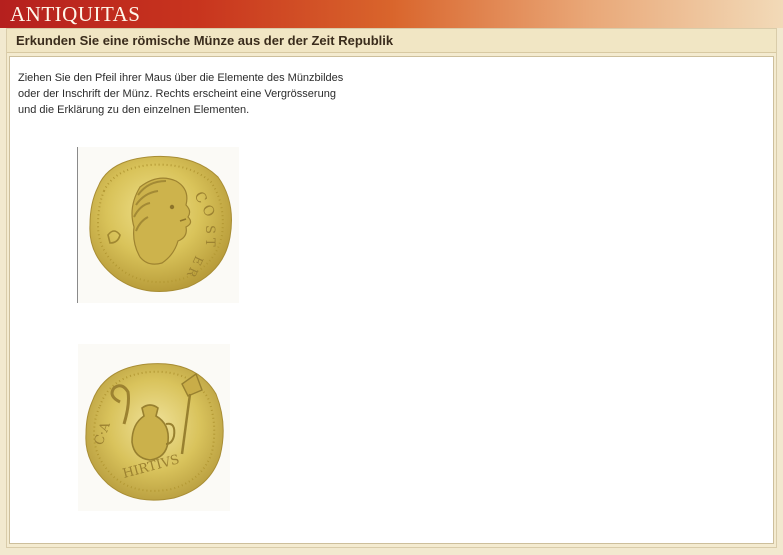 The image size is (783, 555). What do you see at coordinates (391, 14) in the screenshot?
I see `app-banner: ANTIQUITAS` at bounding box center [391, 14].